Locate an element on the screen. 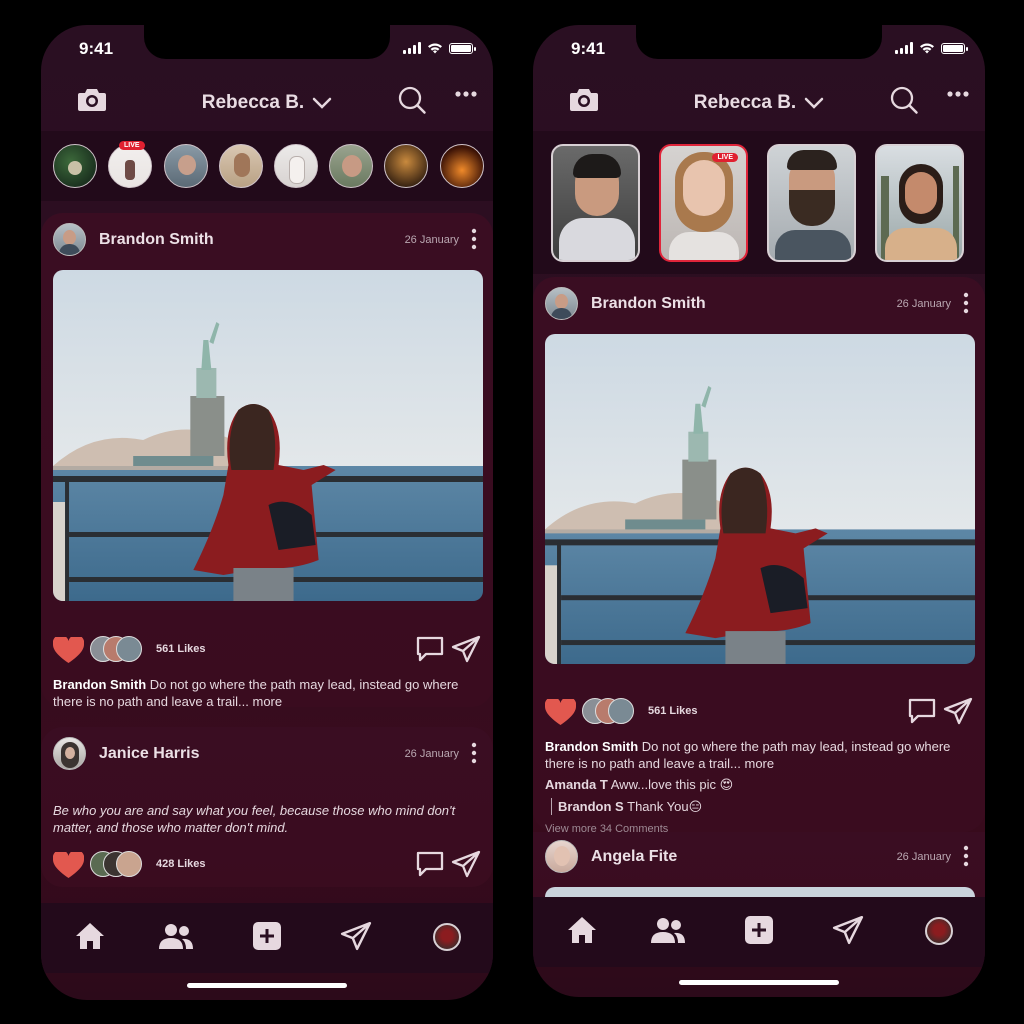 This screenshot has width=1024, height=1024. top-bar: Rebecca B. is located at coordinates (759, 103).